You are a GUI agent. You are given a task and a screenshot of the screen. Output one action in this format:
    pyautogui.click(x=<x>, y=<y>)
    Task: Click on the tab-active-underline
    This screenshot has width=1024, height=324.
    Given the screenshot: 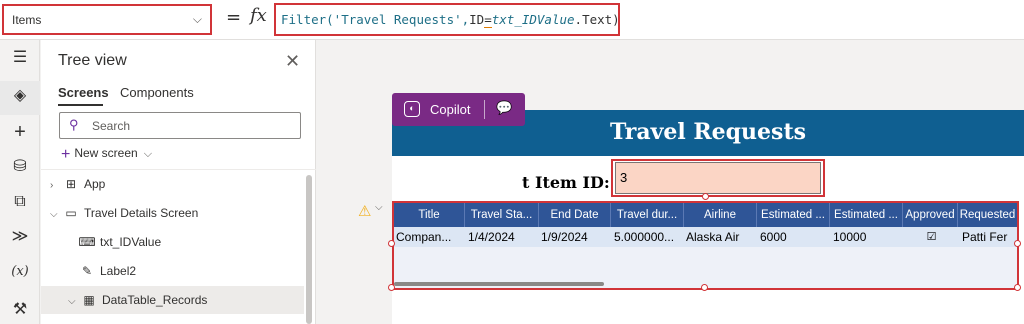 What is the action you would take?
    pyautogui.click(x=80, y=105)
    